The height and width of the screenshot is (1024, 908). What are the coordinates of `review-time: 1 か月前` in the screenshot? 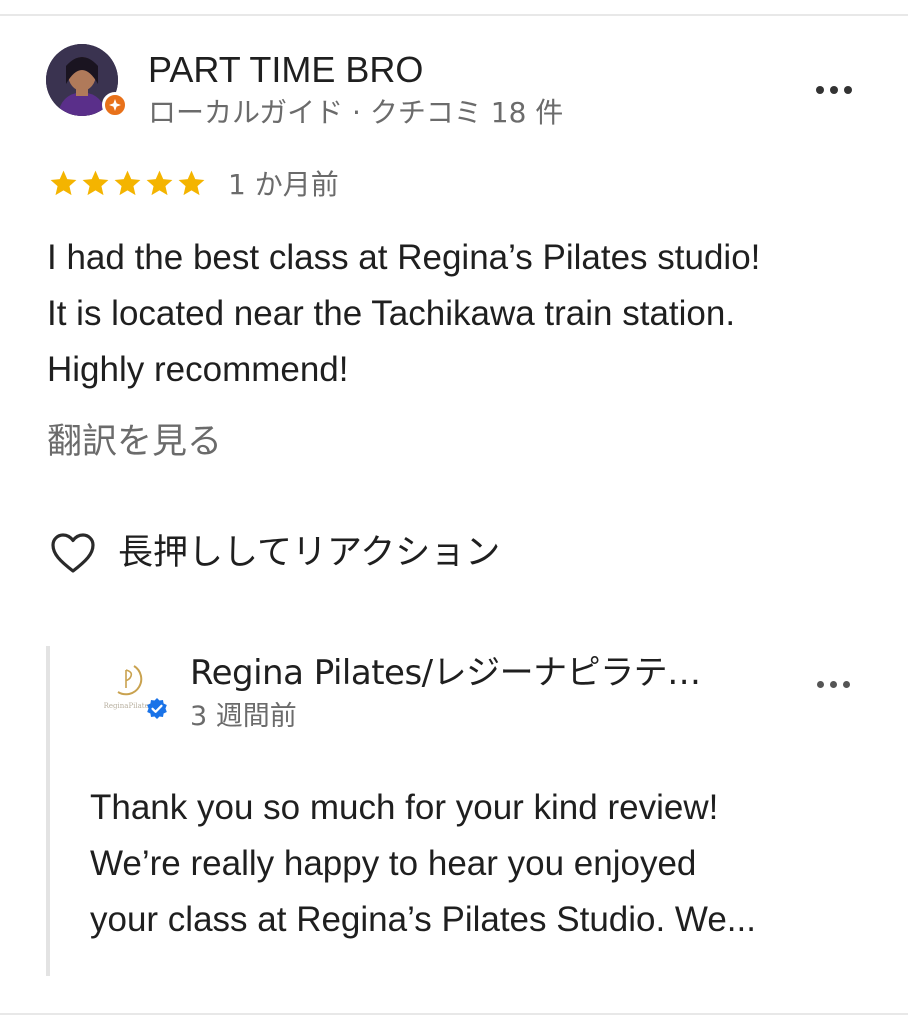 It's located at (283, 184).